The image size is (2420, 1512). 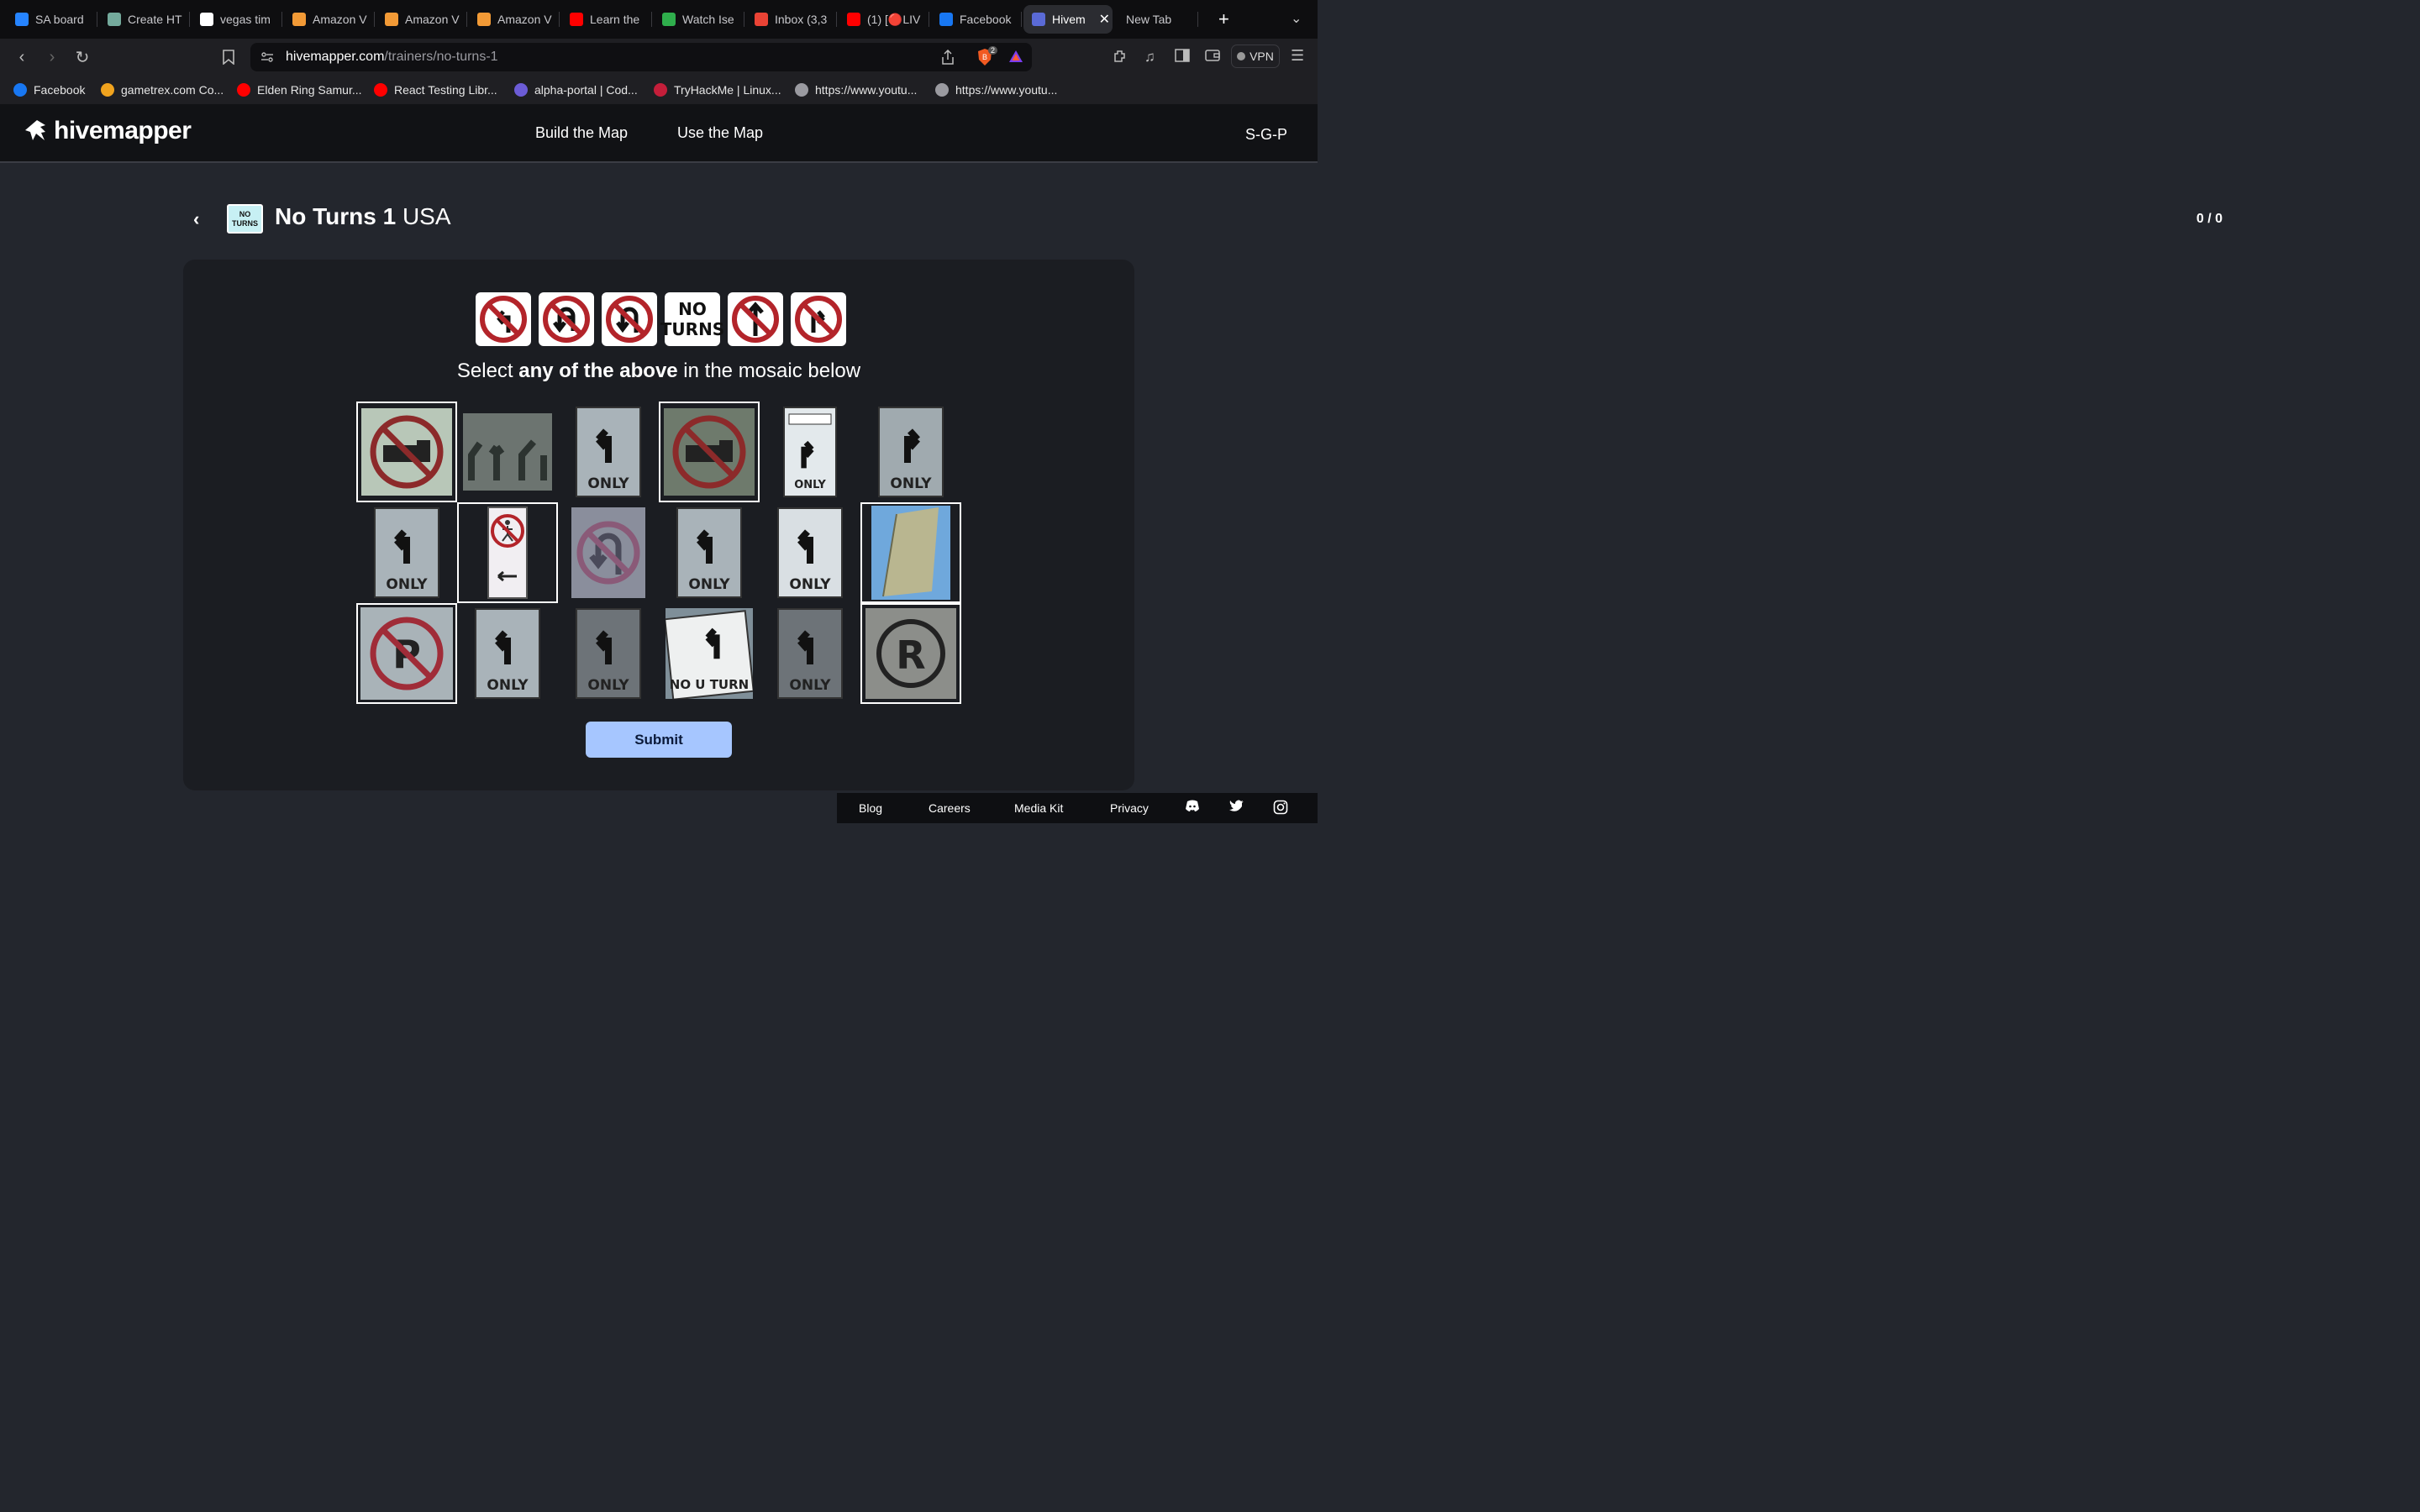 What do you see at coordinates (196, 219) in the screenshot?
I see `back-arrow-icon: ‹` at bounding box center [196, 219].